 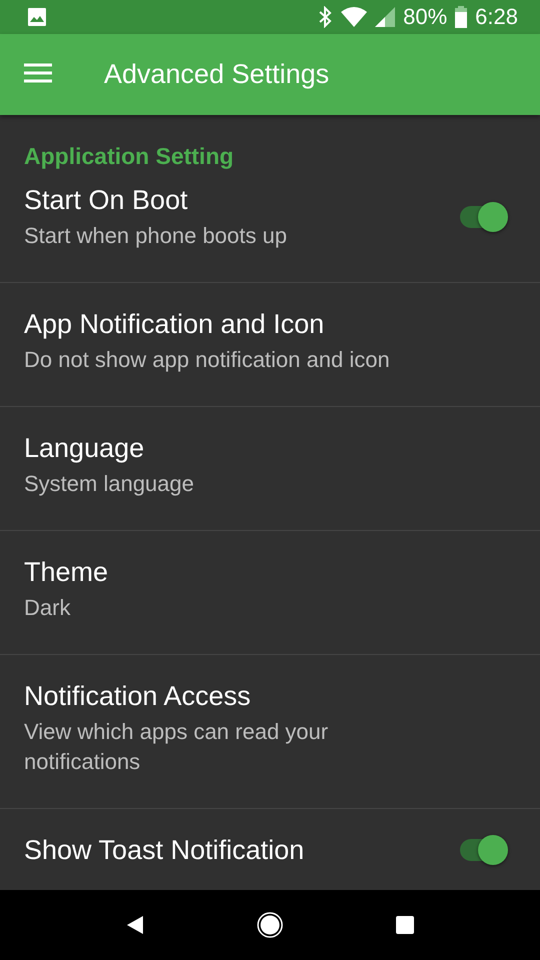 What do you see at coordinates (165, 850) in the screenshot?
I see `setting-title: Show Toast Notification` at bounding box center [165, 850].